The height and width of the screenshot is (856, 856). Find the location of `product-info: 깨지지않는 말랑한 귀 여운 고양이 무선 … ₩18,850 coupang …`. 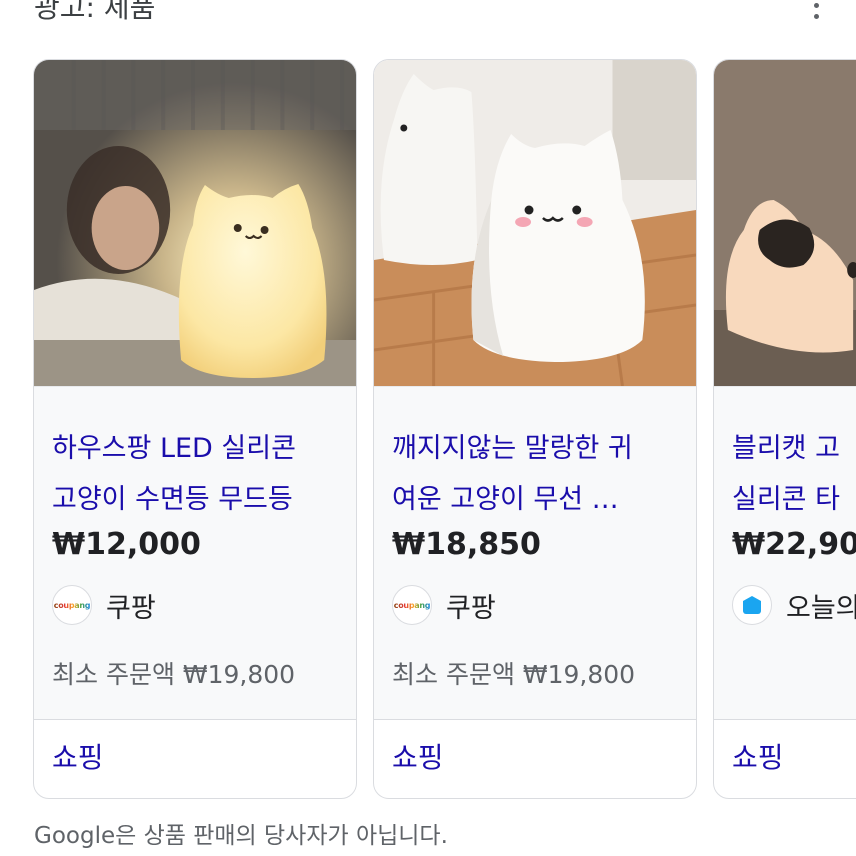

product-info: 깨지지않는 말랑한 귀 여운 고양이 무선 … ₩18,850 coupang … is located at coordinates (535, 553).